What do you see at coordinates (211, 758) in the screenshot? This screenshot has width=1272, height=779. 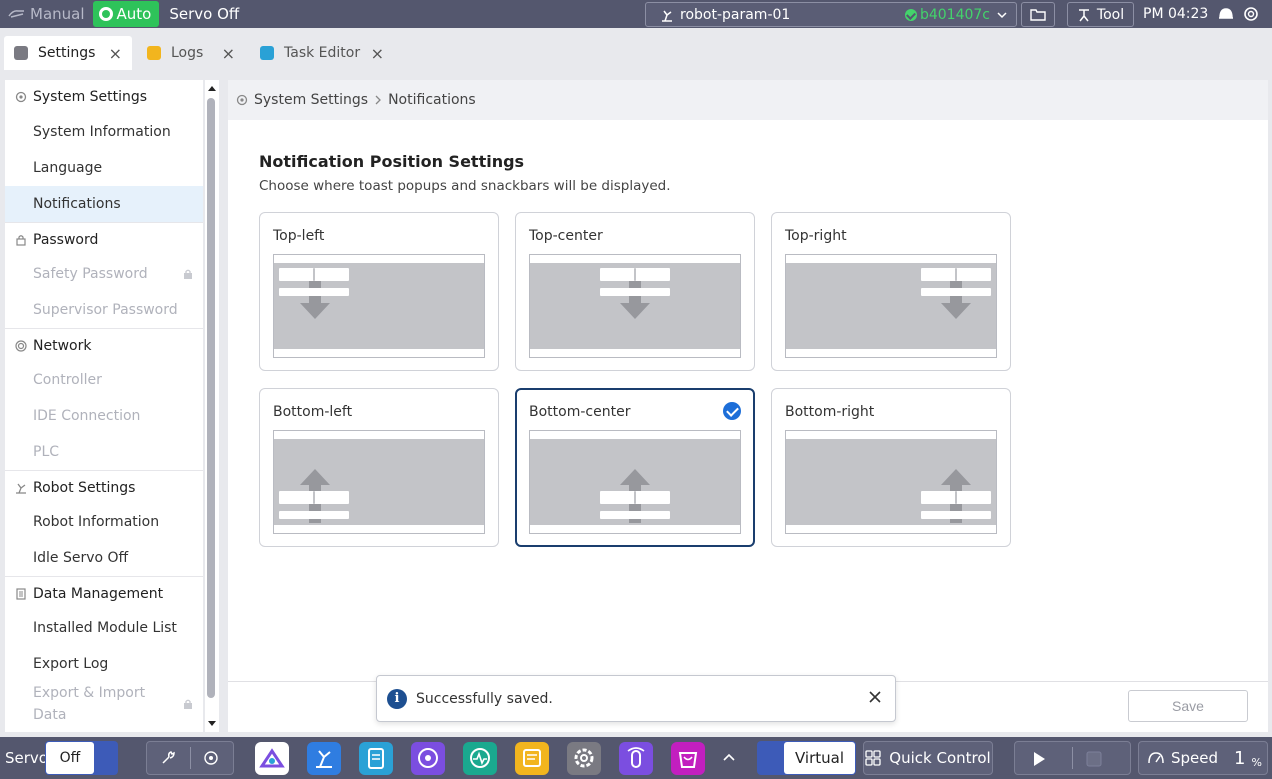 I see `home-position-icon` at bounding box center [211, 758].